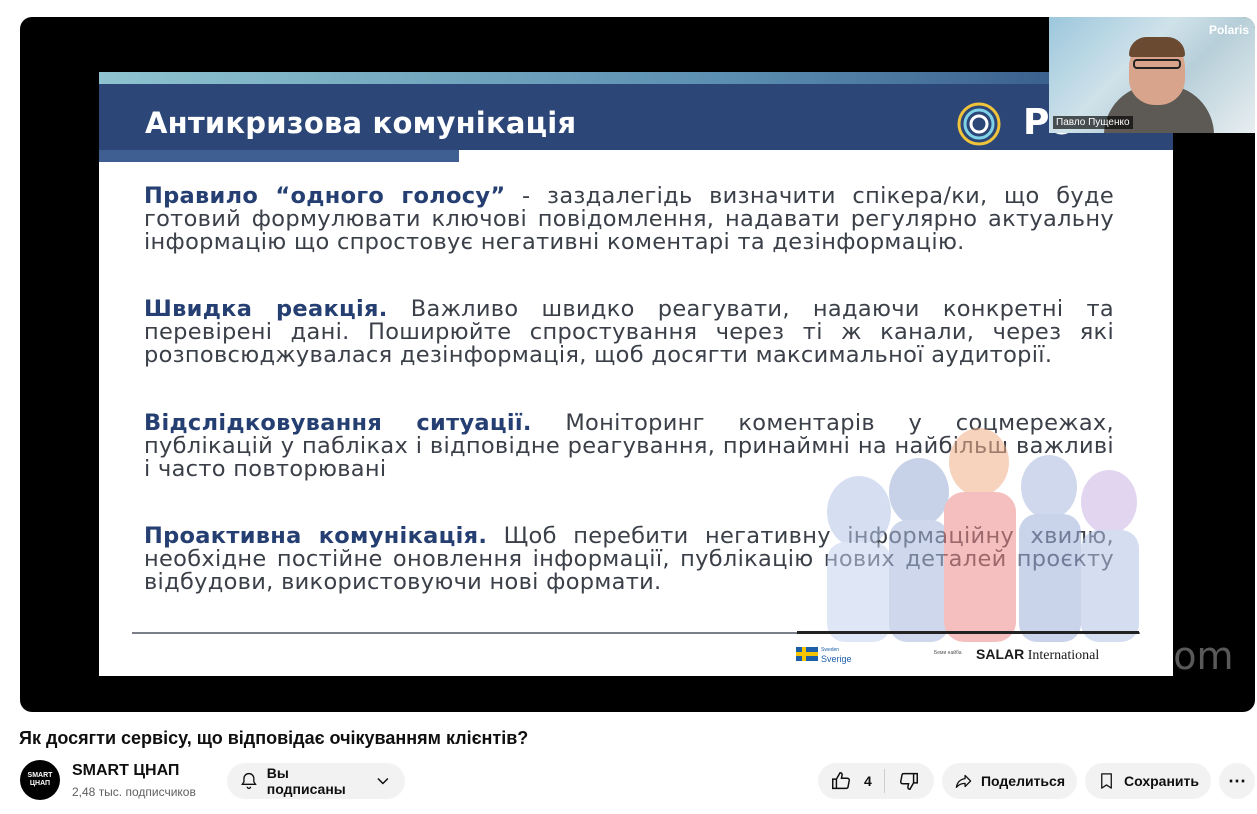 The width and height of the screenshot is (1257, 814). What do you see at coordinates (1000, 654) in the screenshot?
I see `salar-word: SALAR` at bounding box center [1000, 654].